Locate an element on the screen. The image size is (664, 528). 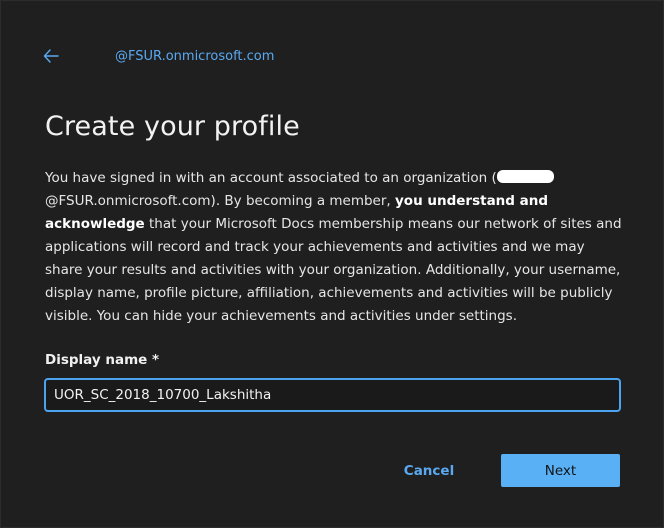
arrow-left-icon is located at coordinates (51, 57).